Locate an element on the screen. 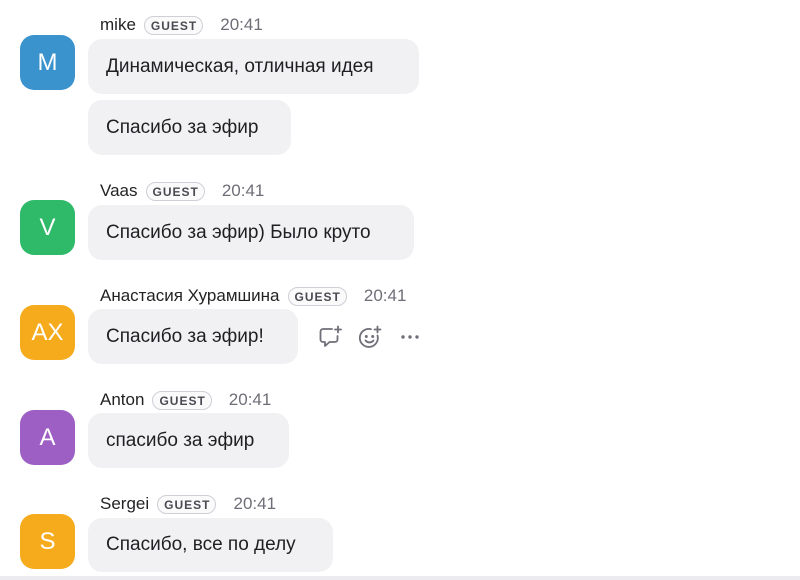 The width and height of the screenshot is (800, 580). message-header: Anton GUEST 20:41 is located at coordinates (185, 400).